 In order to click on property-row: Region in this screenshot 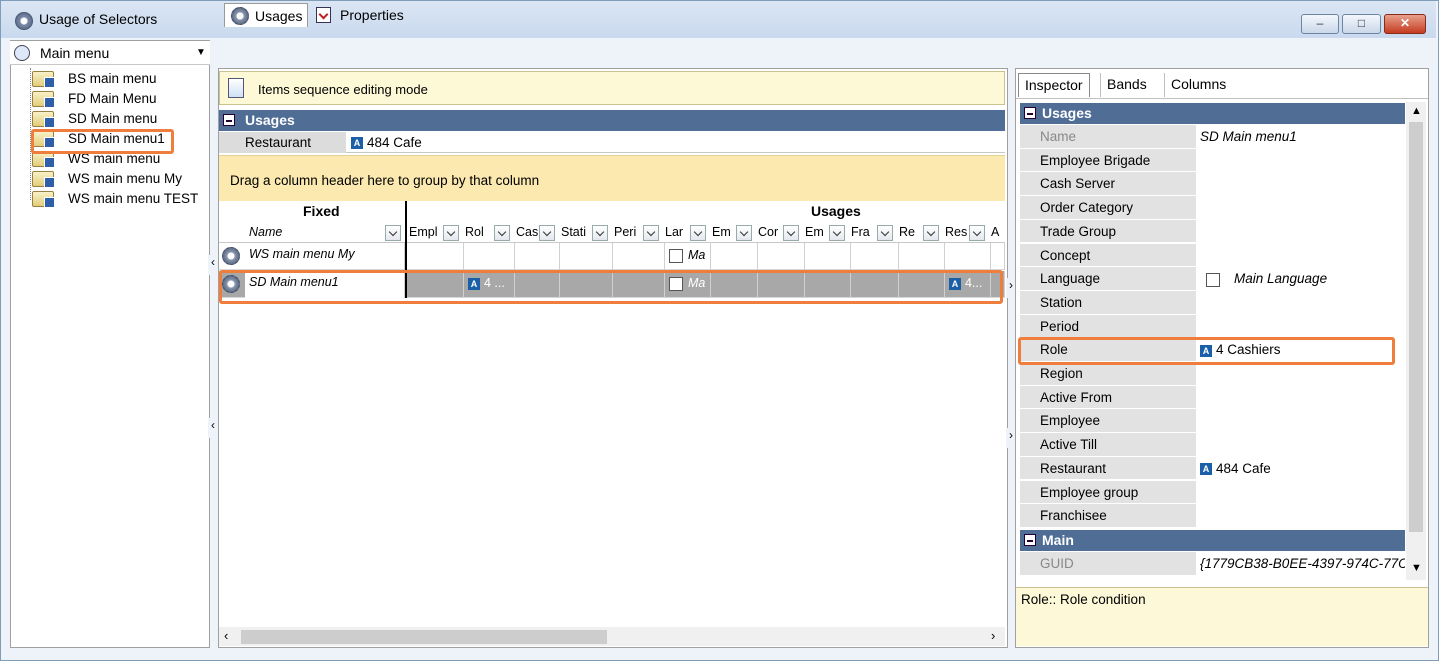, I will do `click(1212, 374)`.